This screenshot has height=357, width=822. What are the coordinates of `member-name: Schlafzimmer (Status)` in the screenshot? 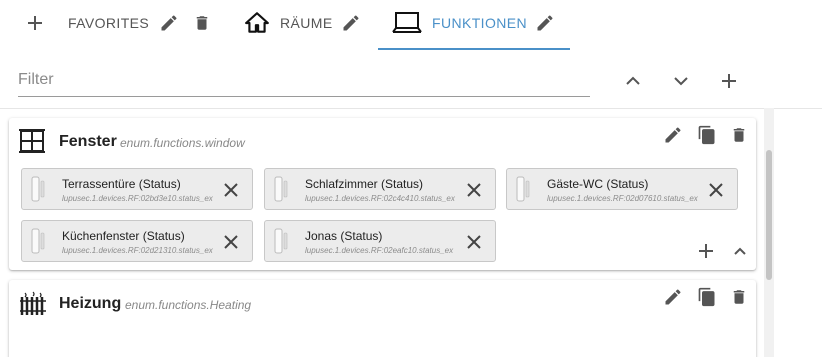 It's located at (364, 184).